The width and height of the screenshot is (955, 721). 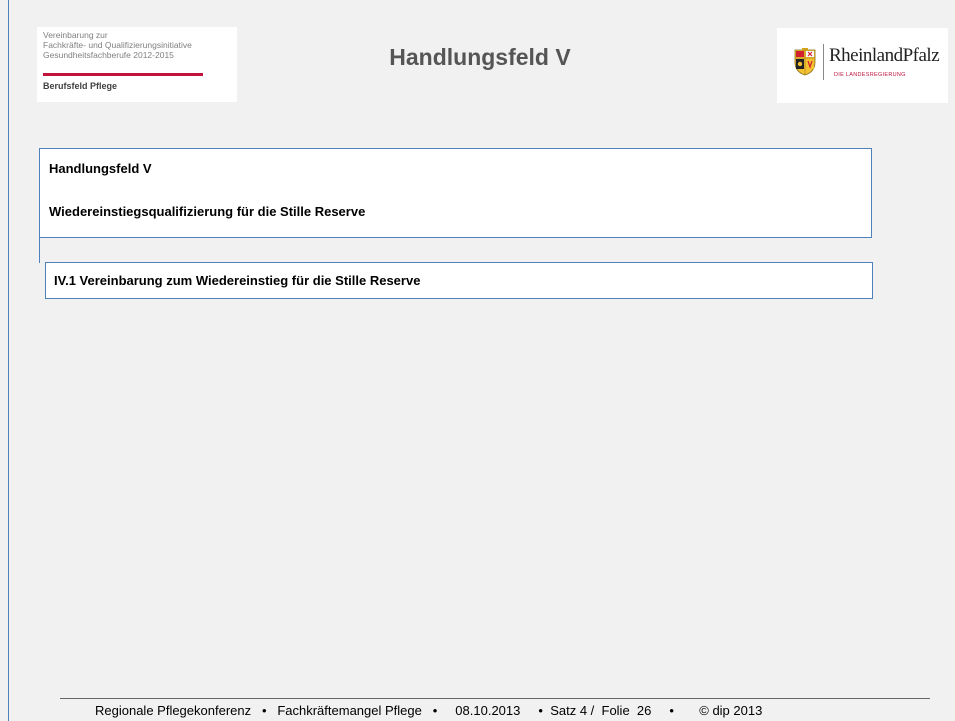 What do you see at coordinates (495, 698) in the screenshot?
I see `footer-rule` at bounding box center [495, 698].